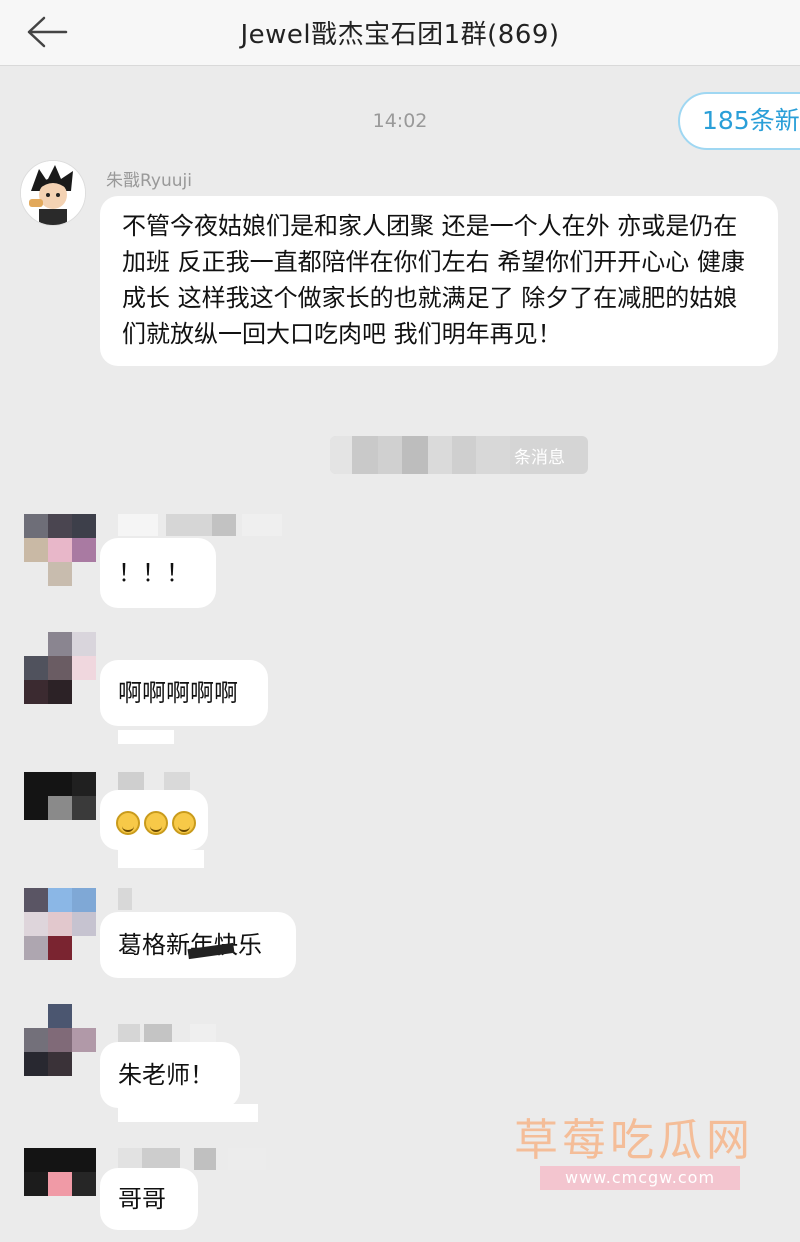  I want to click on message-bubble: ！！！, so click(158, 573).